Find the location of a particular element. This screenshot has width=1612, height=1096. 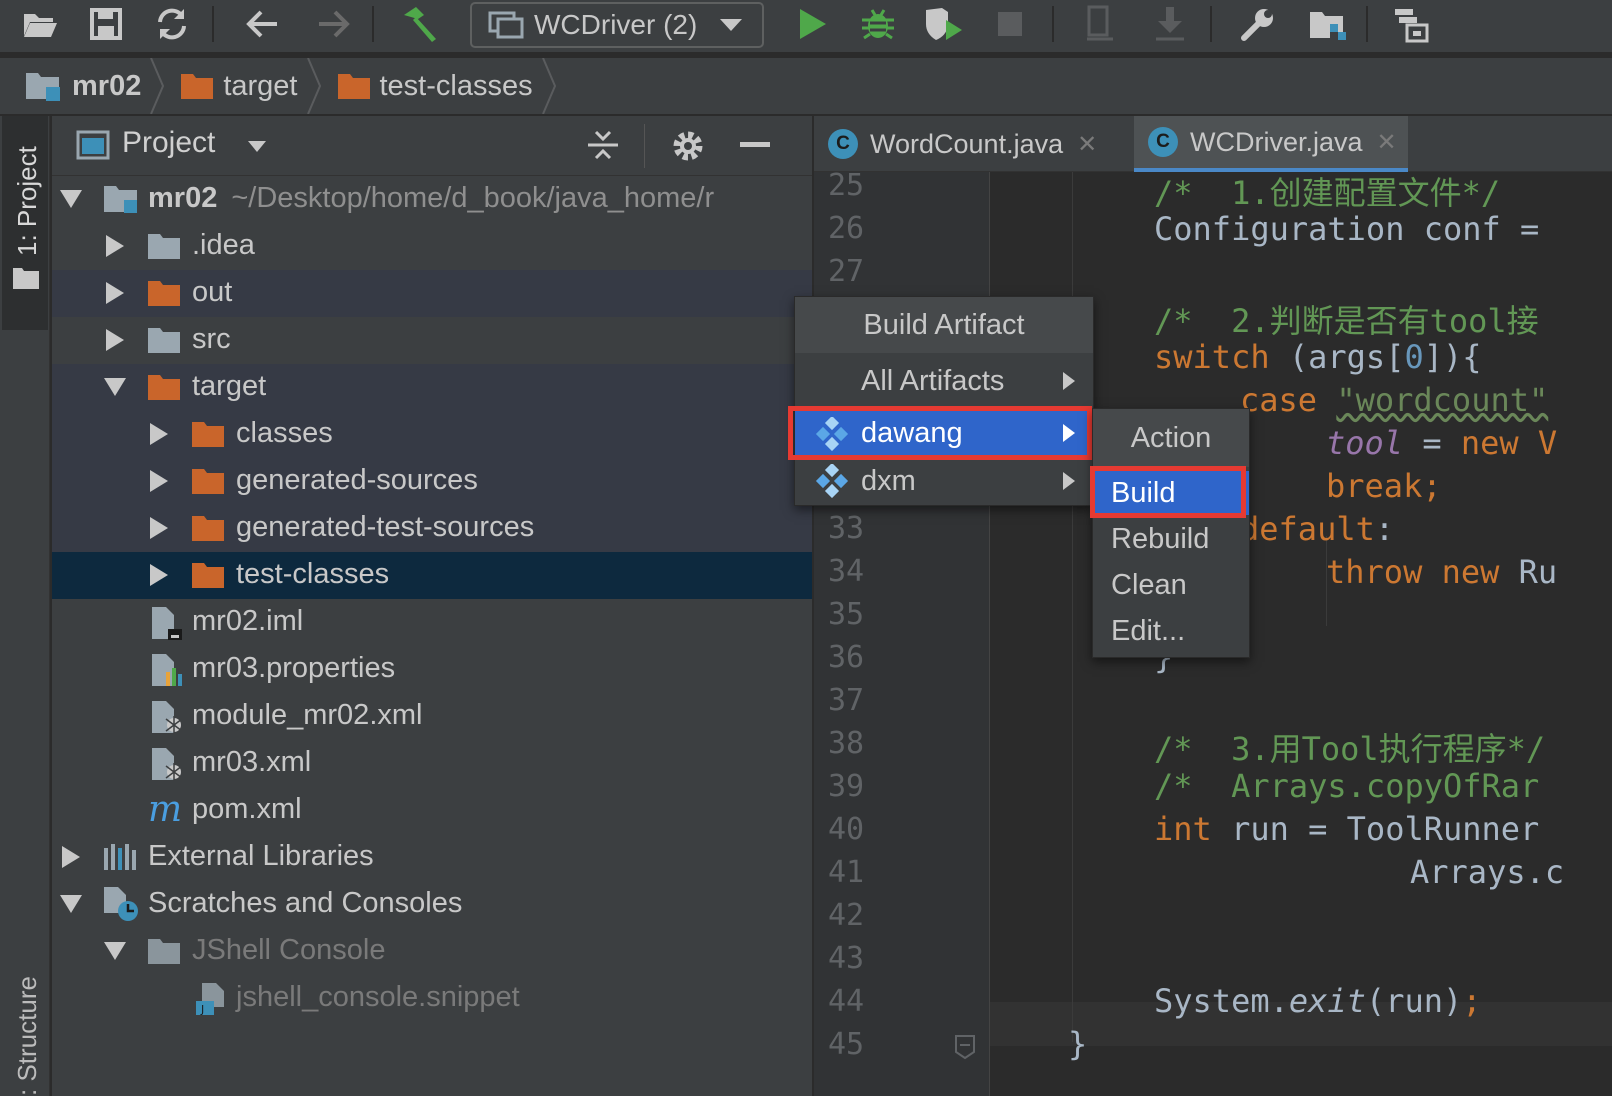

tree-row-test-classes: test-classes is located at coordinates (432, 575).